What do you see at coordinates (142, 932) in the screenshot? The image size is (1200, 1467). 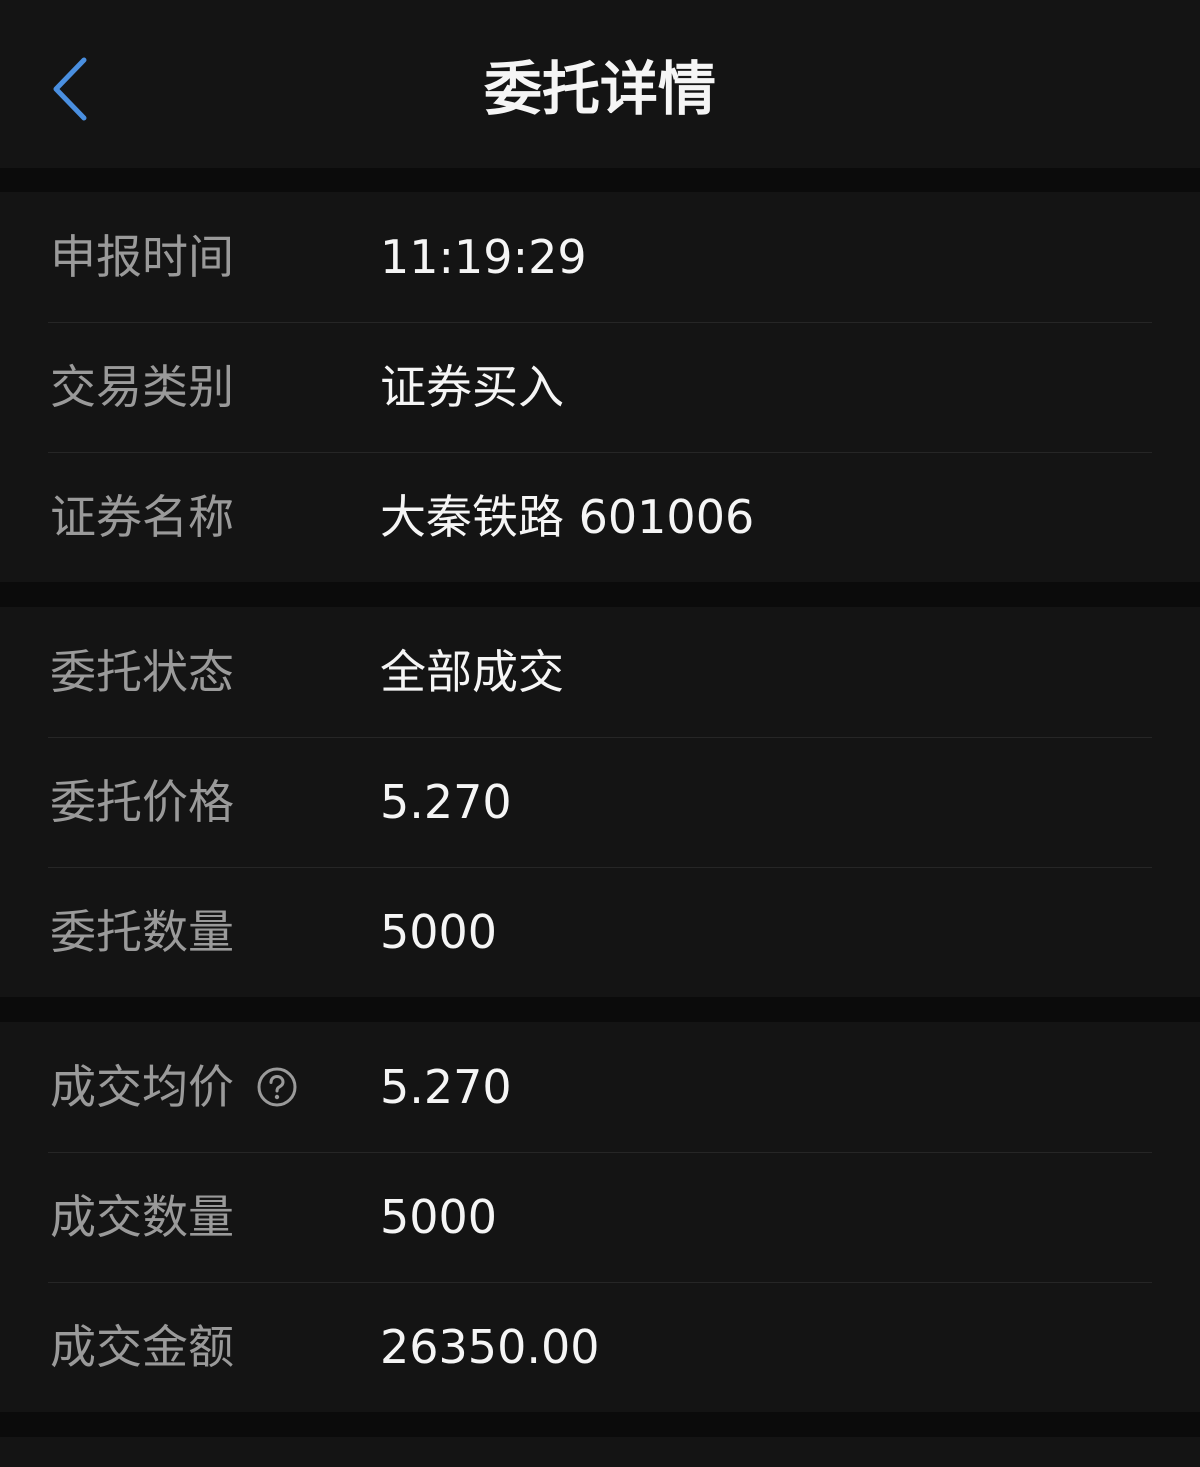 I see `row-label: 委托数量` at bounding box center [142, 932].